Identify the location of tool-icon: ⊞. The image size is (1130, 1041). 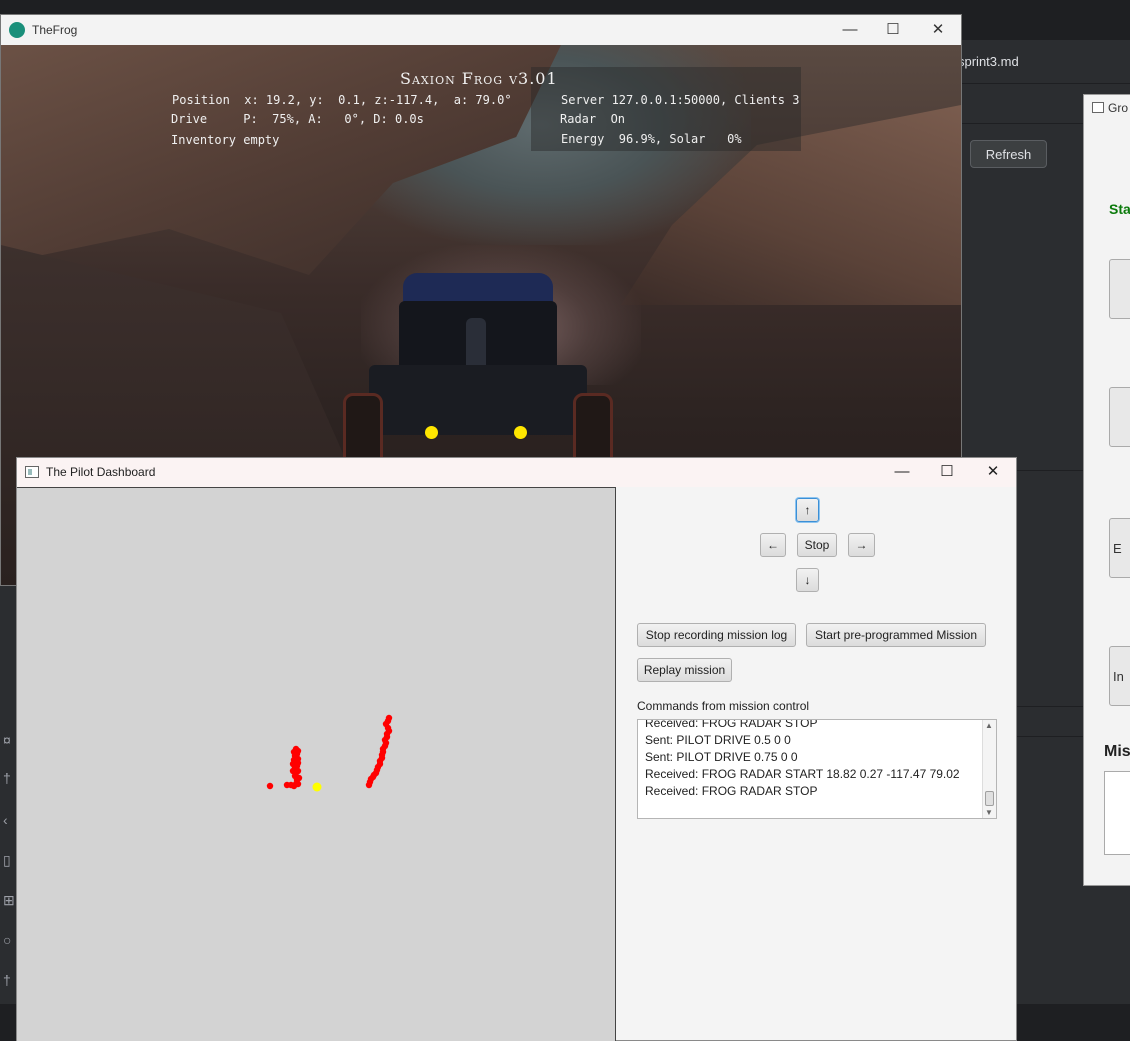
(9, 900).